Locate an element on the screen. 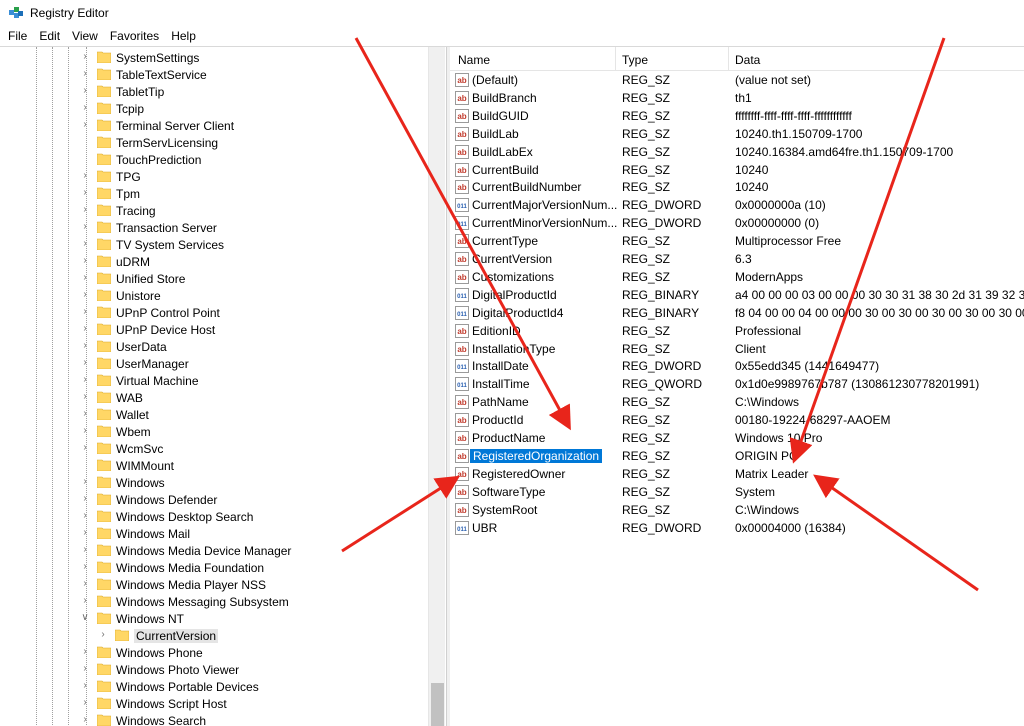 The image size is (1024, 726). table-row: 011 UBR REG_DWORD 0x00004000 (16384) is located at coordinates (737, 528).